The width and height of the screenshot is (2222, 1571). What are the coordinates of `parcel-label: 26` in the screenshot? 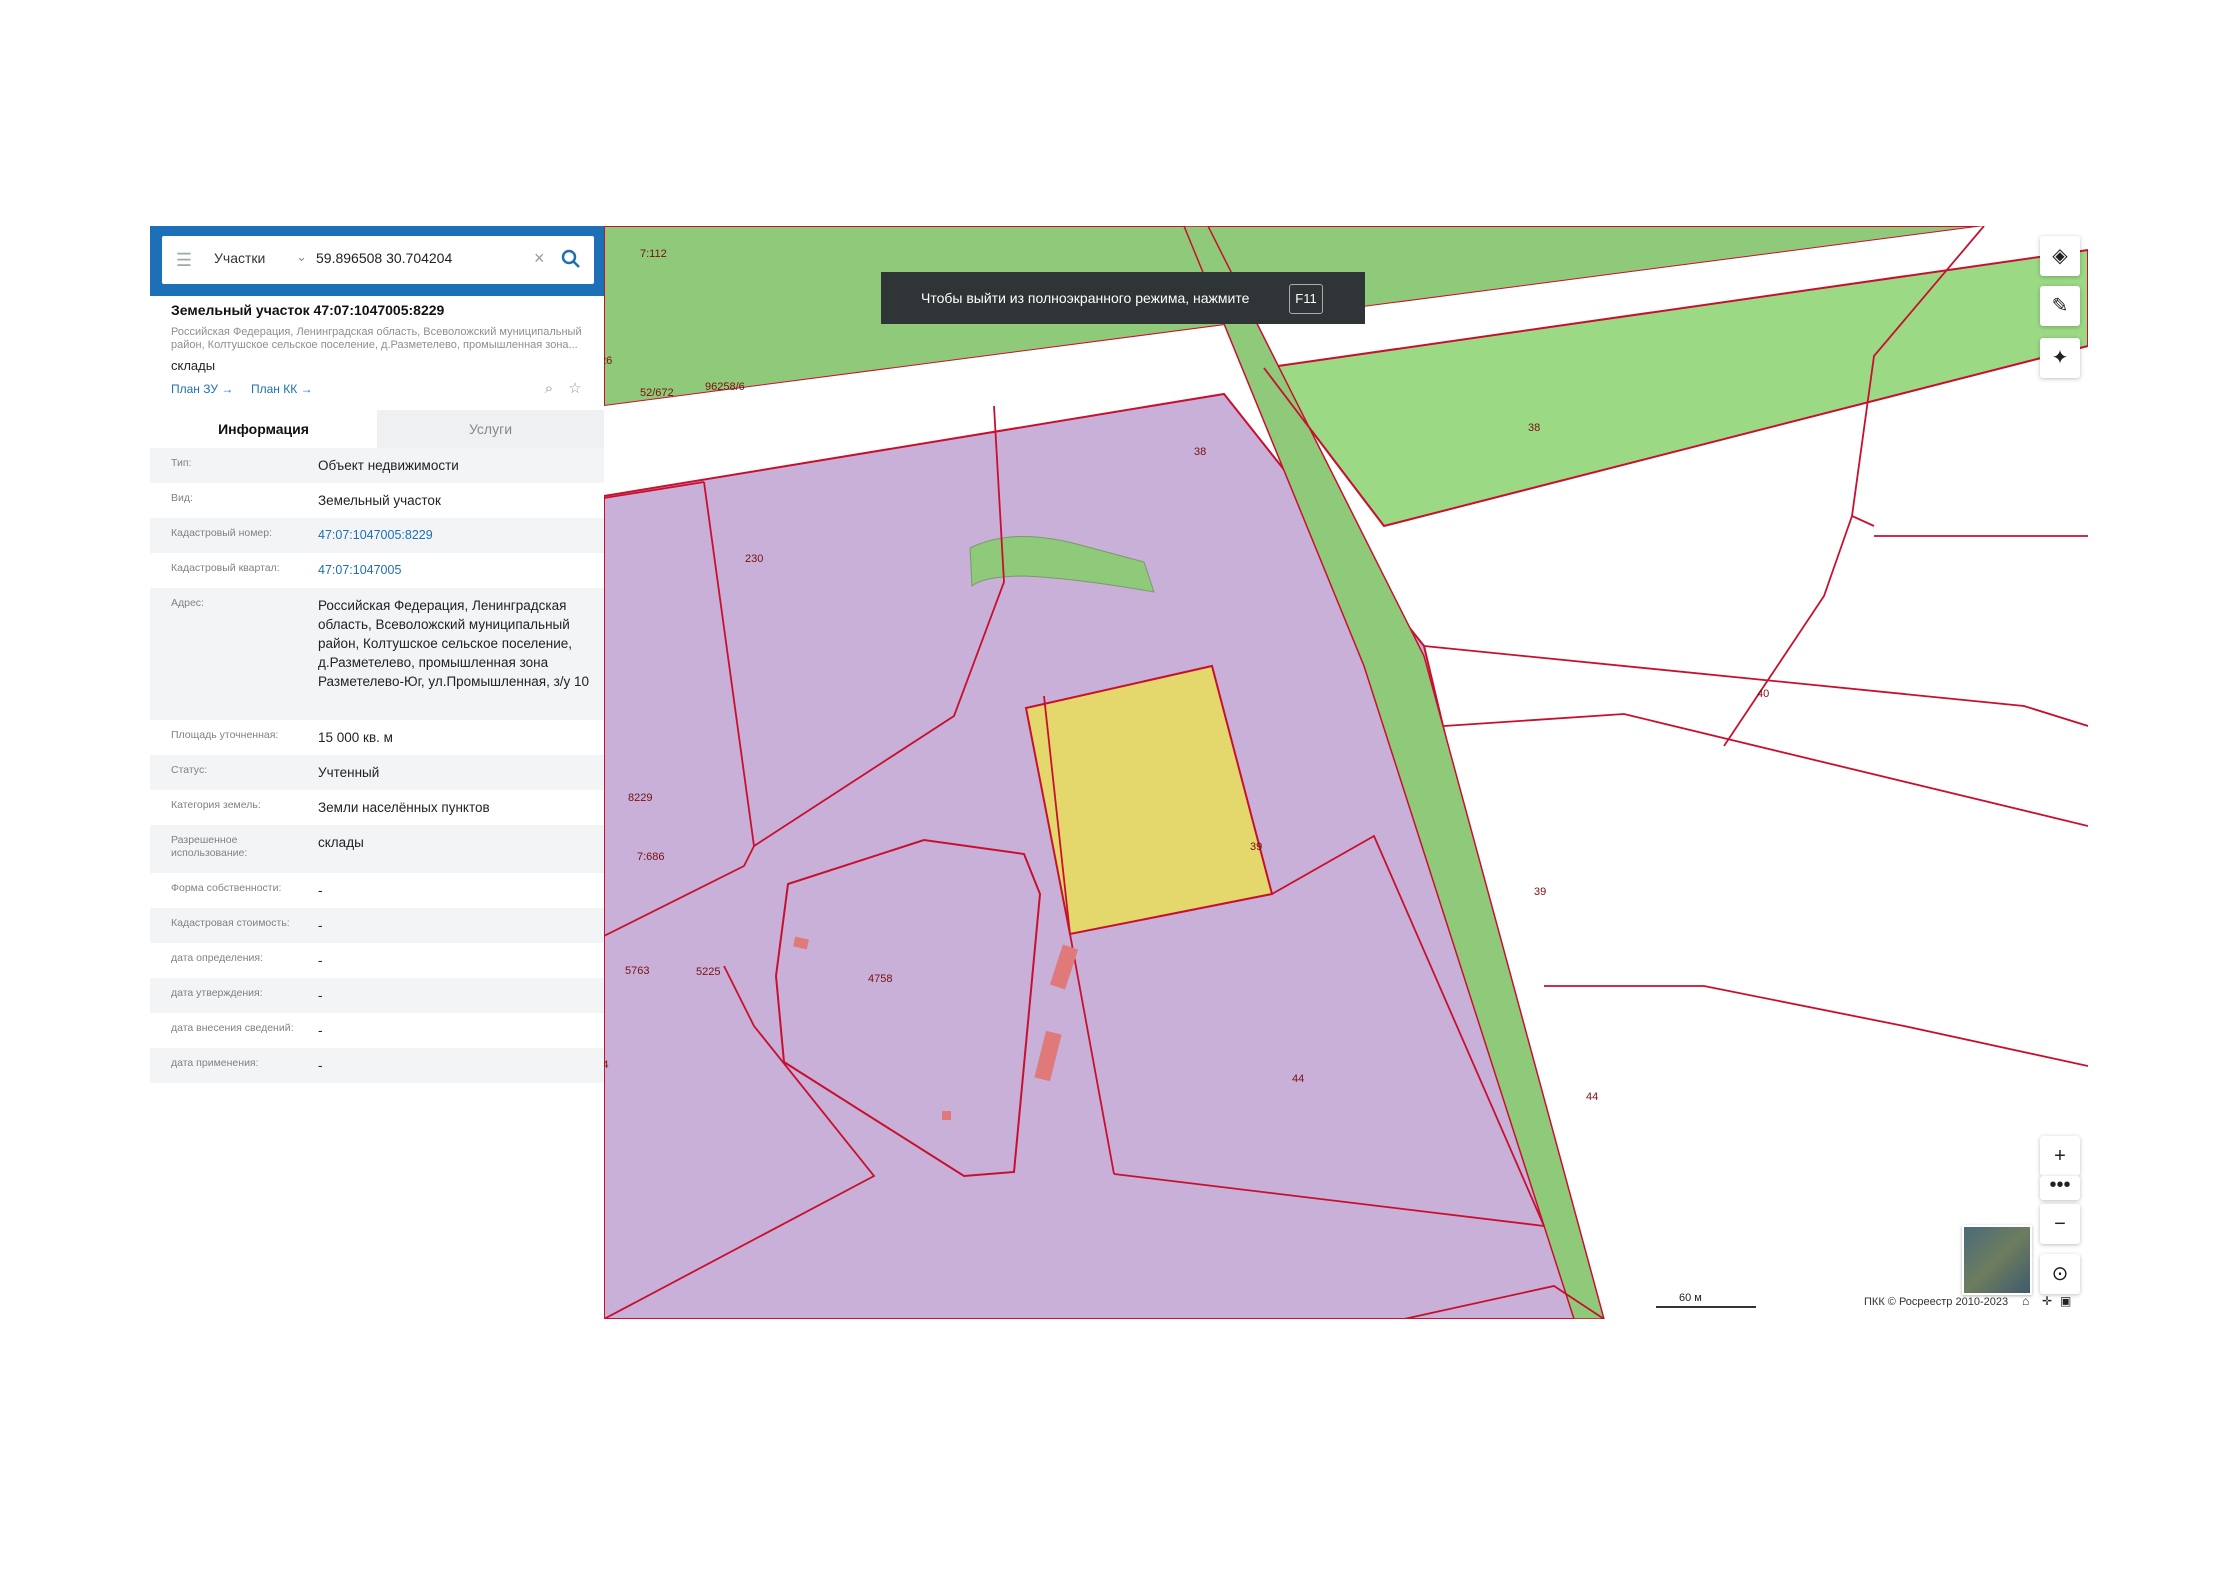 It's located at (608, 361).